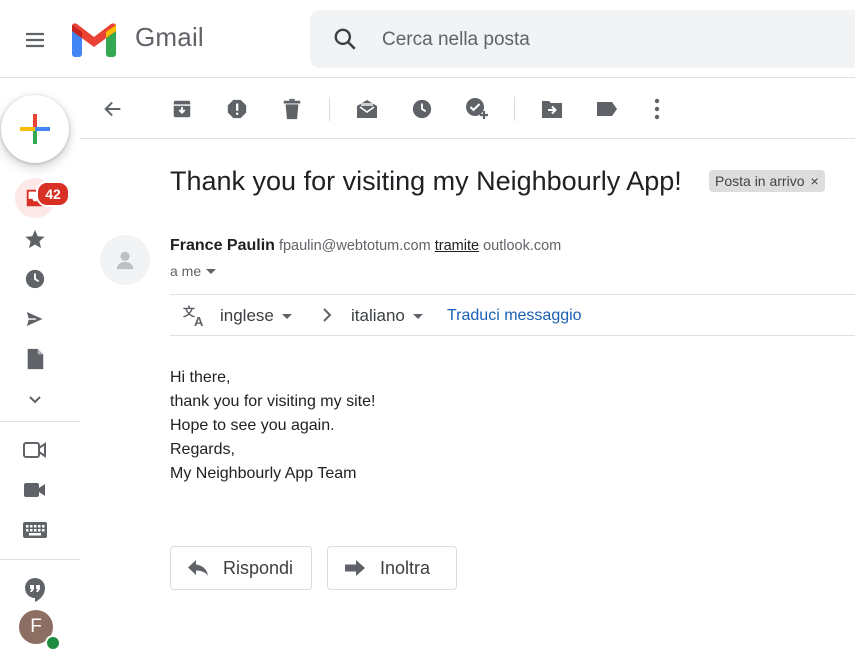 This screenshot has height=661, width=855. What do you see at coordinates (405, 567) in the screenshot?
I see `forward-label: Inoltra` at bounding box center [405, 567].